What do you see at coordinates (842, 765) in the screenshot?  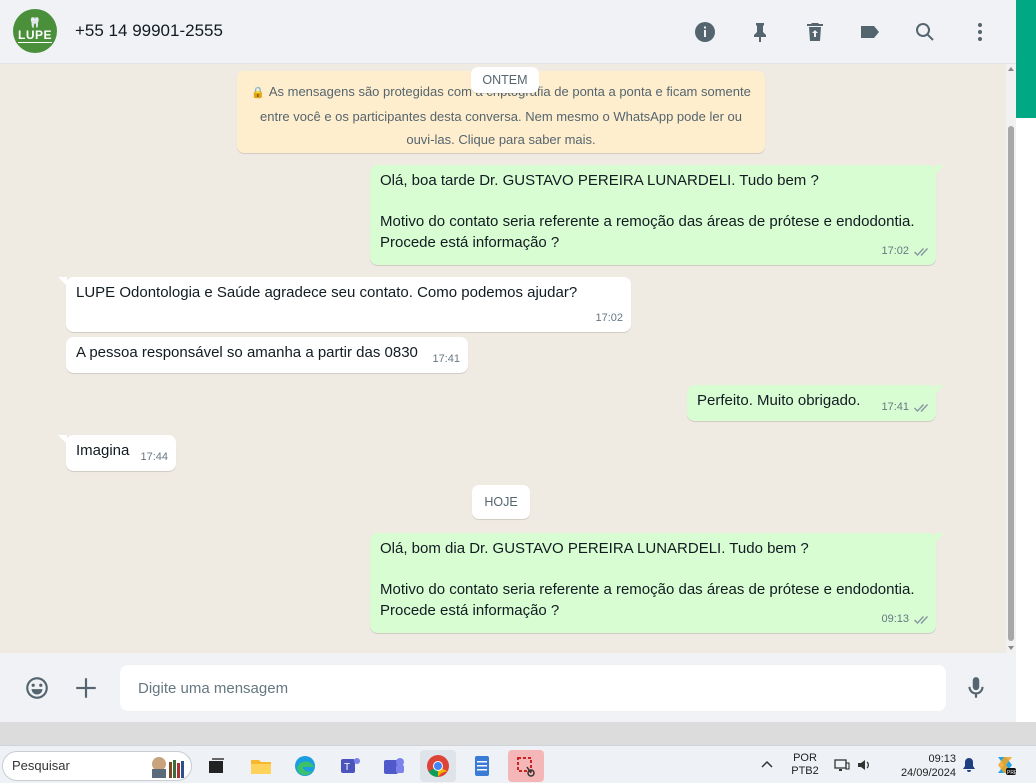 I see `network-monitor-icon` at bounding box center [842, 765].